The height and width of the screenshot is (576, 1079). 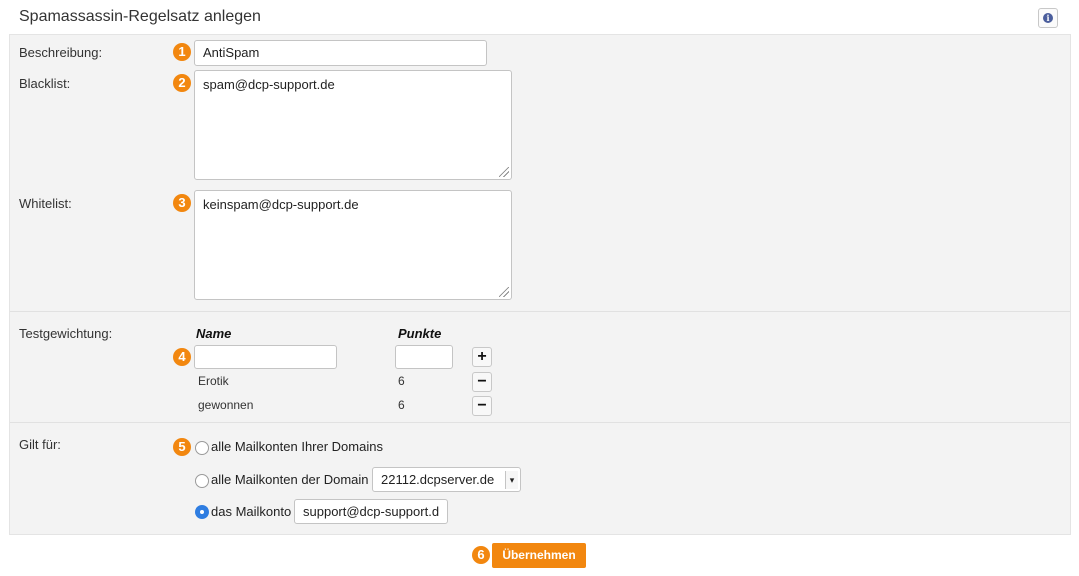 I want to click on chevron-down-icon: ▾, so click(x=511, y=480).